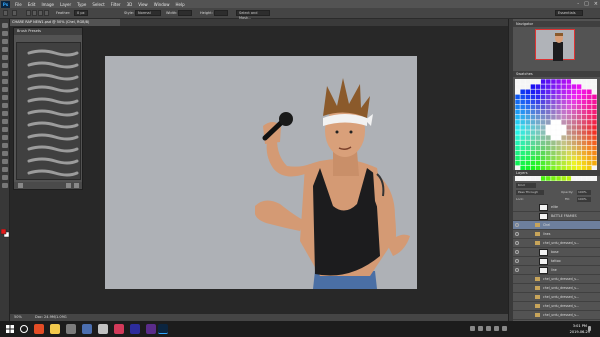  Describe the element at coordinates (5, 129) in the screenshot. I see `dodge-tool-icon` at that location.